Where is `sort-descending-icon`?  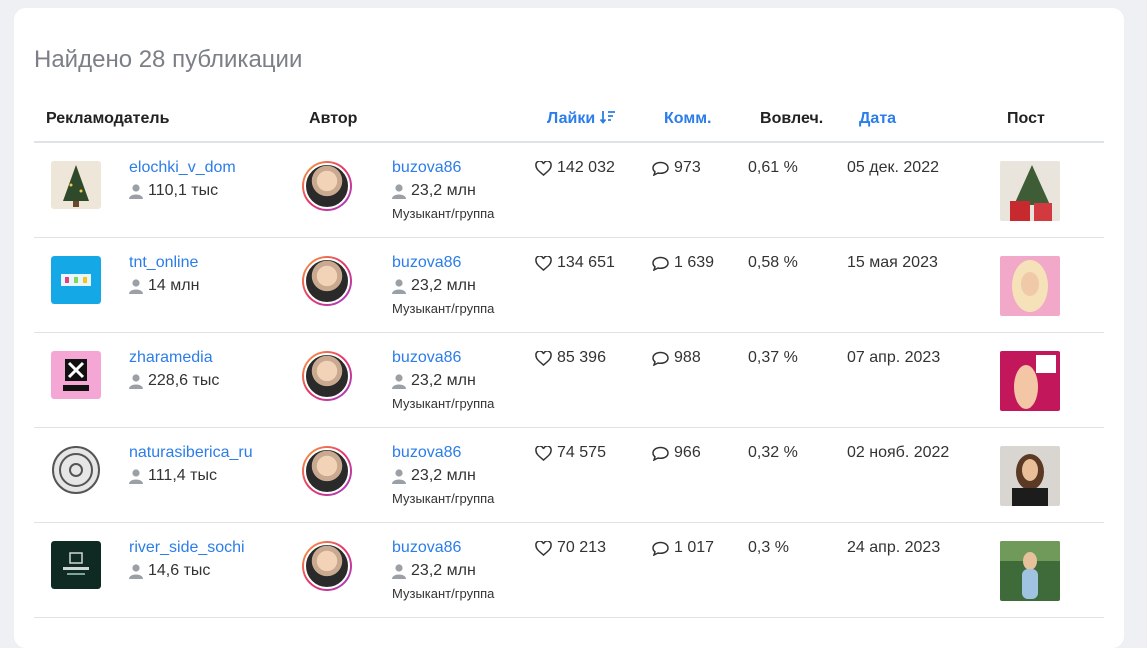 sort-descending-icon is located at coordinates (607, 117).